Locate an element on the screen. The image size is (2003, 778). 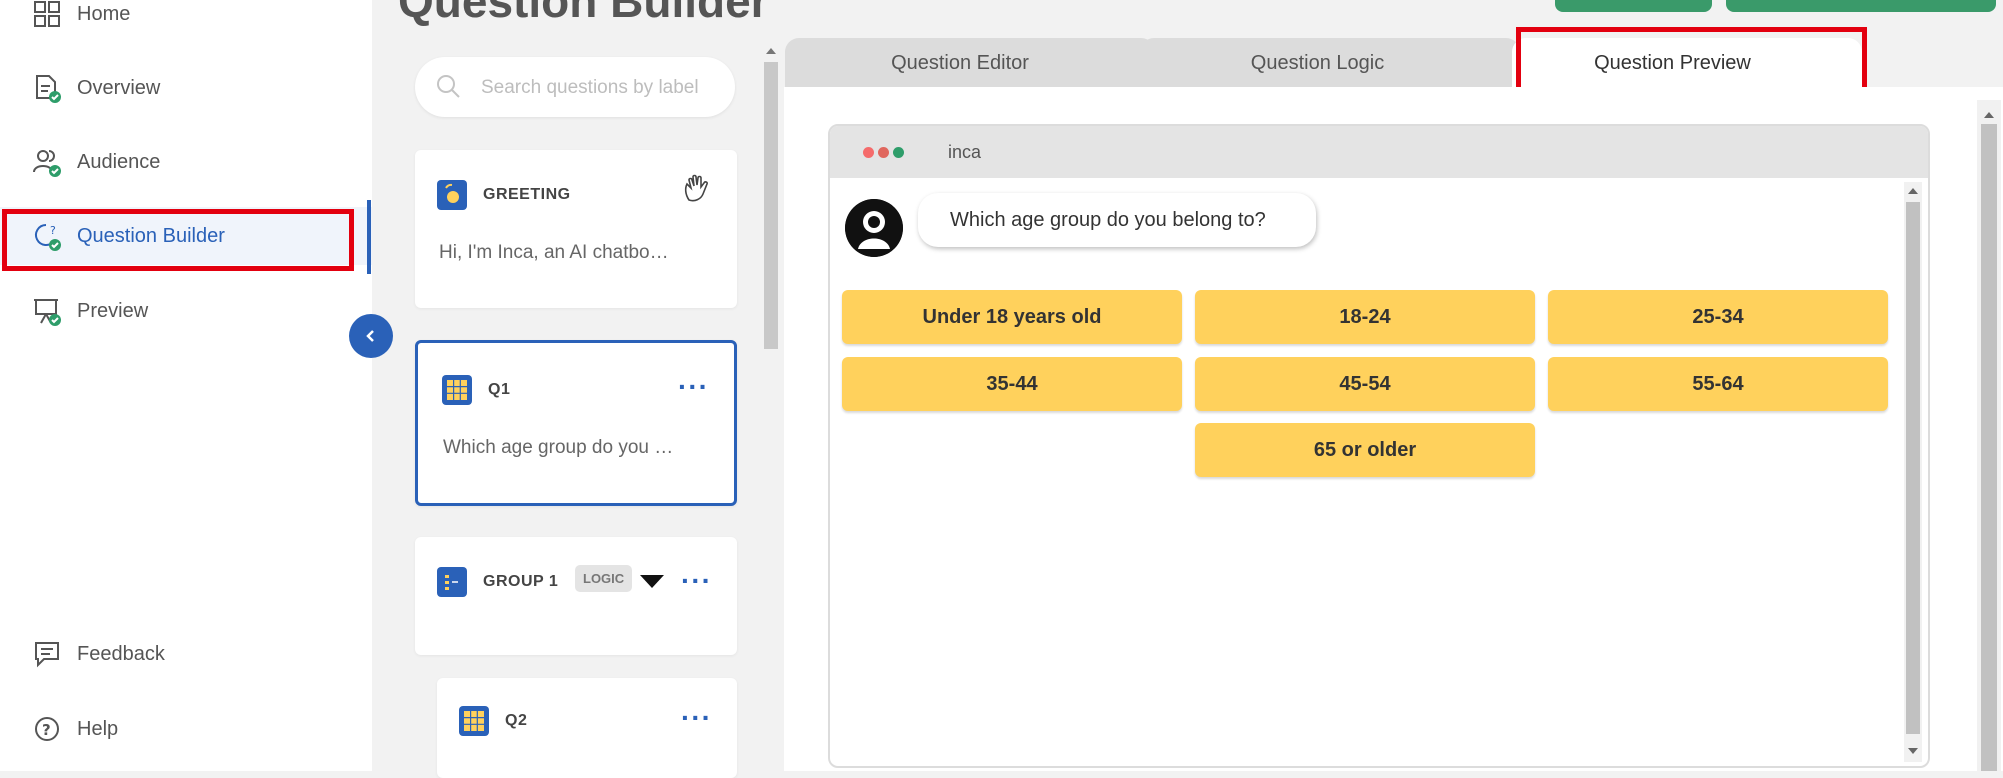
panel-scrollbar is located at coordinates (1989, 435).